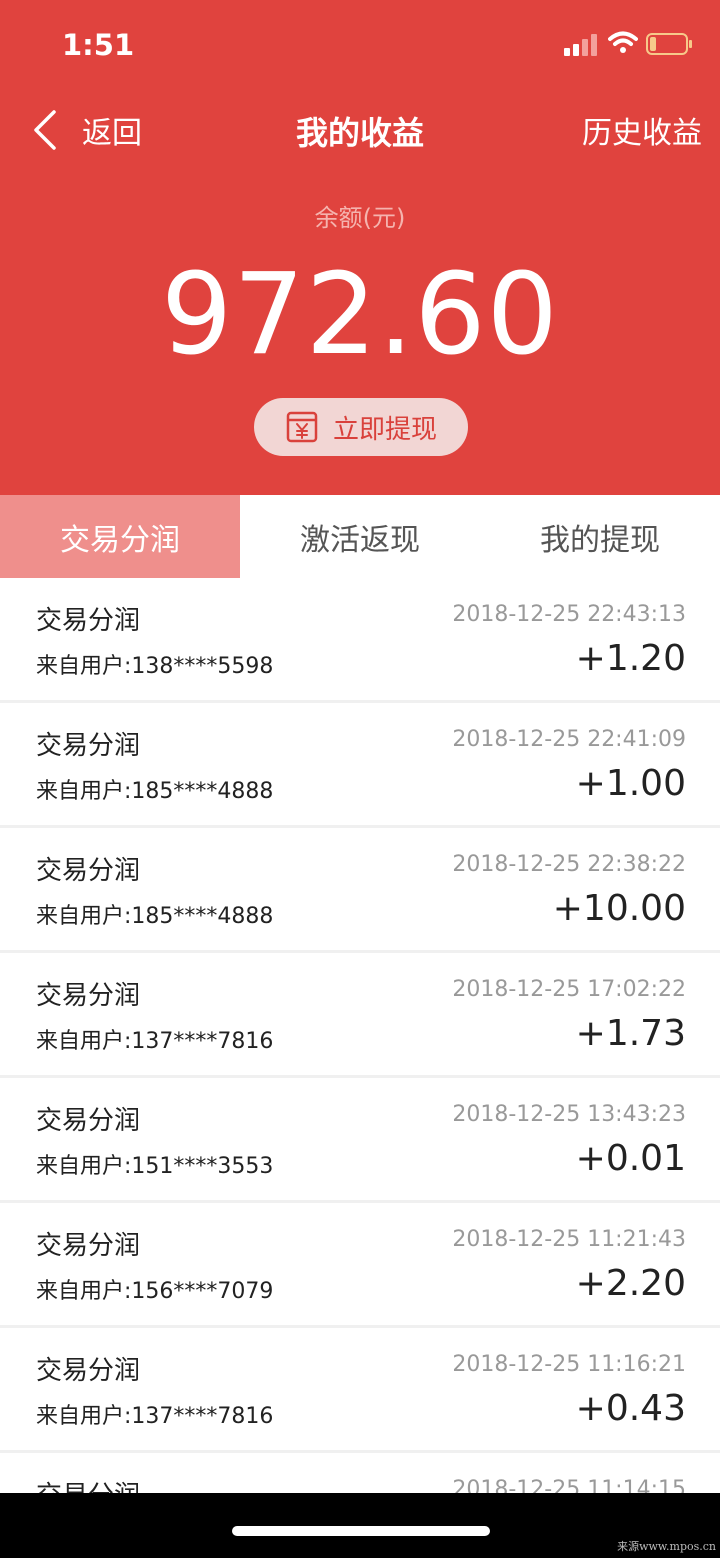 This screenshot has width=720, height=1558. Describe the element at coordinates (569, 1364) in the screenshot. I see `item-time: 2018-12-25 11:16:21` at that location.